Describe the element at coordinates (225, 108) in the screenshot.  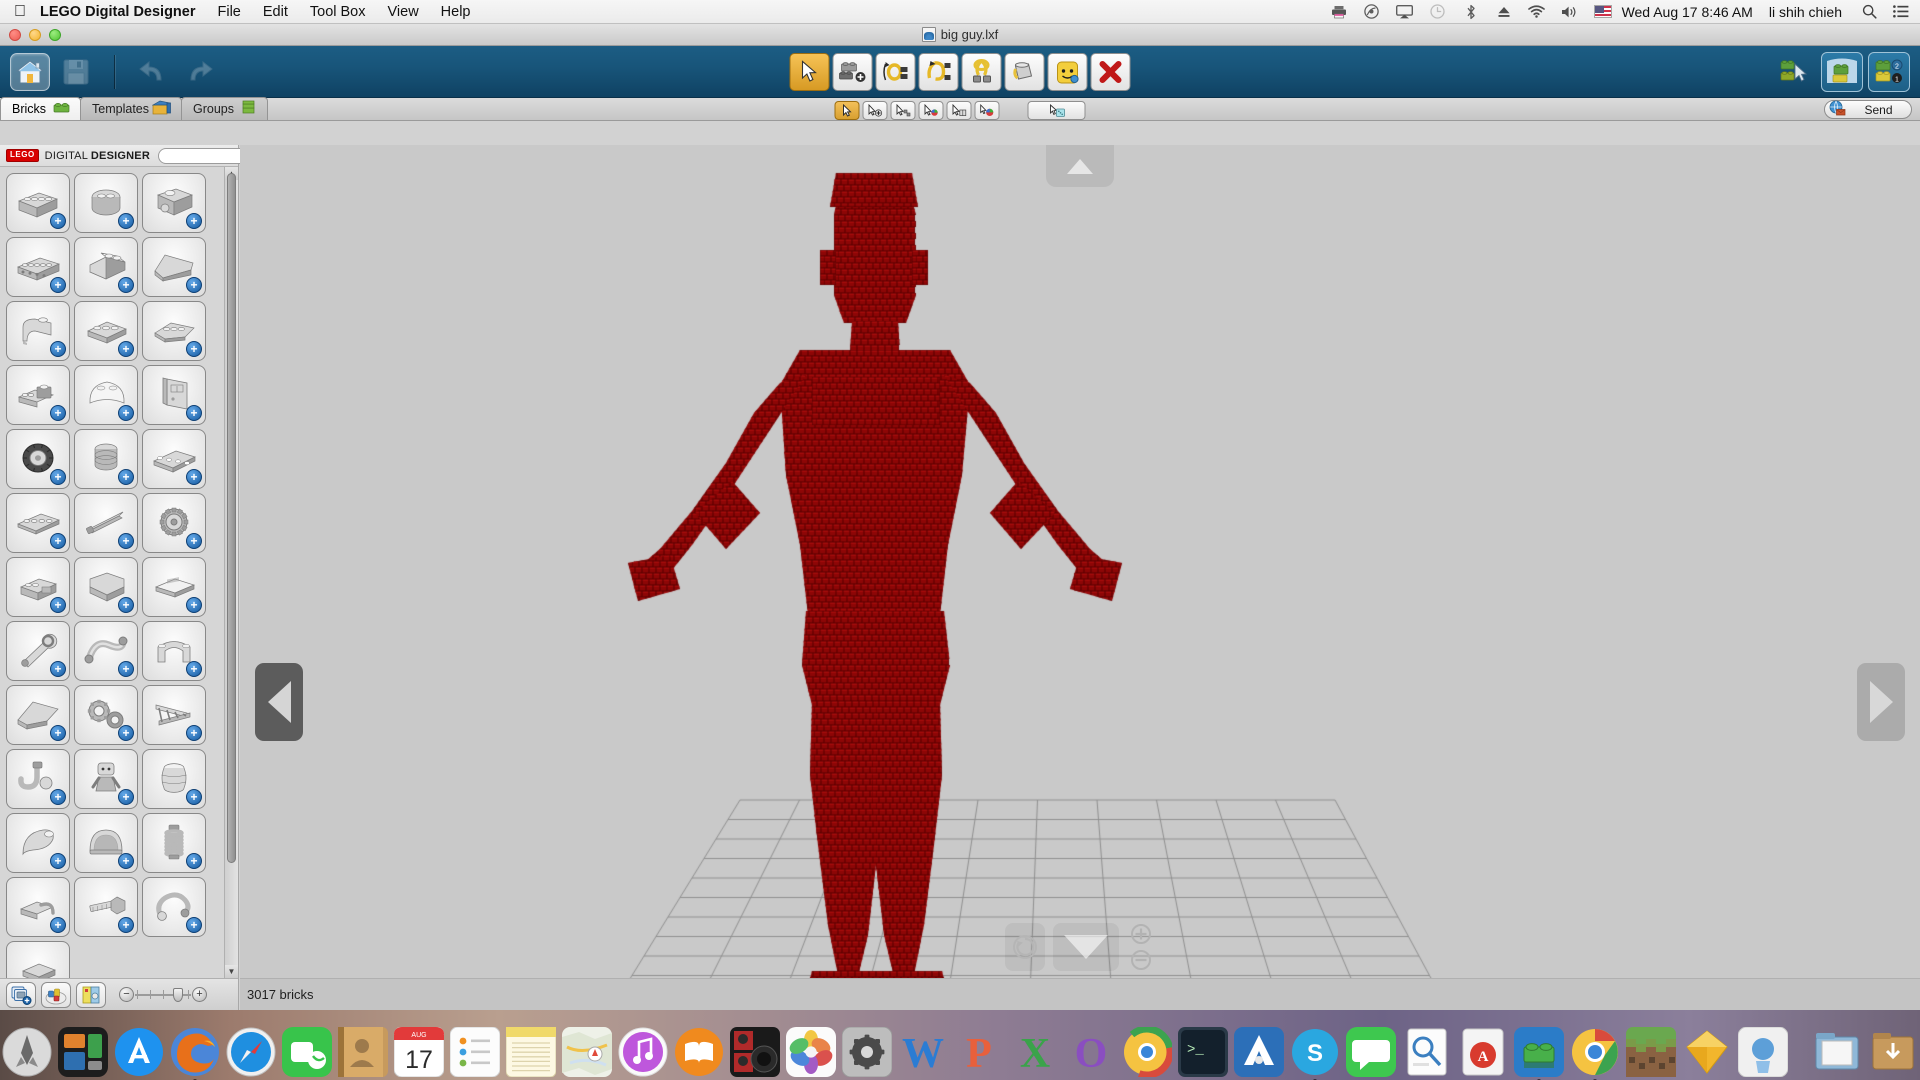
I see `tab-groups: Groups` at that location.